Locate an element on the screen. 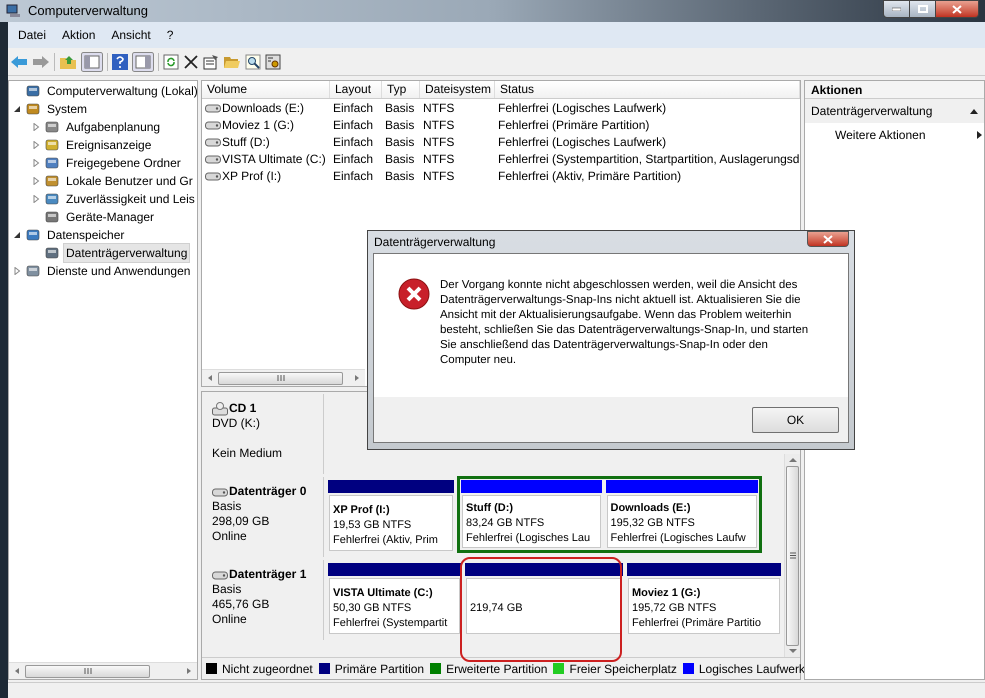  partition-status: Fehlerfrei (Primäre Partitio is located at coordinates (697, 623).